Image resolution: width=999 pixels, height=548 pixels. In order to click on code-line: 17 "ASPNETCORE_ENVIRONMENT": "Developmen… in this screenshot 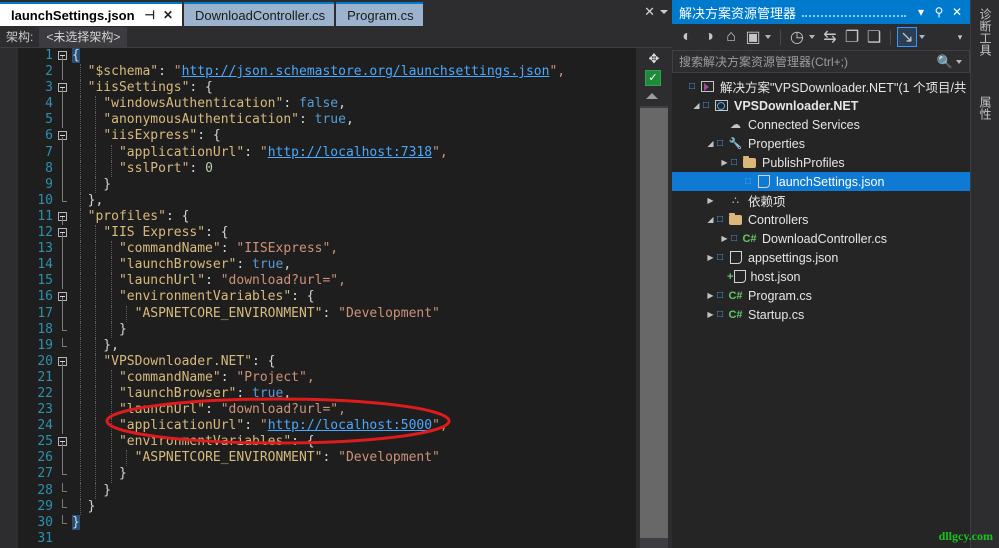, I will do `click(327, 313)`.